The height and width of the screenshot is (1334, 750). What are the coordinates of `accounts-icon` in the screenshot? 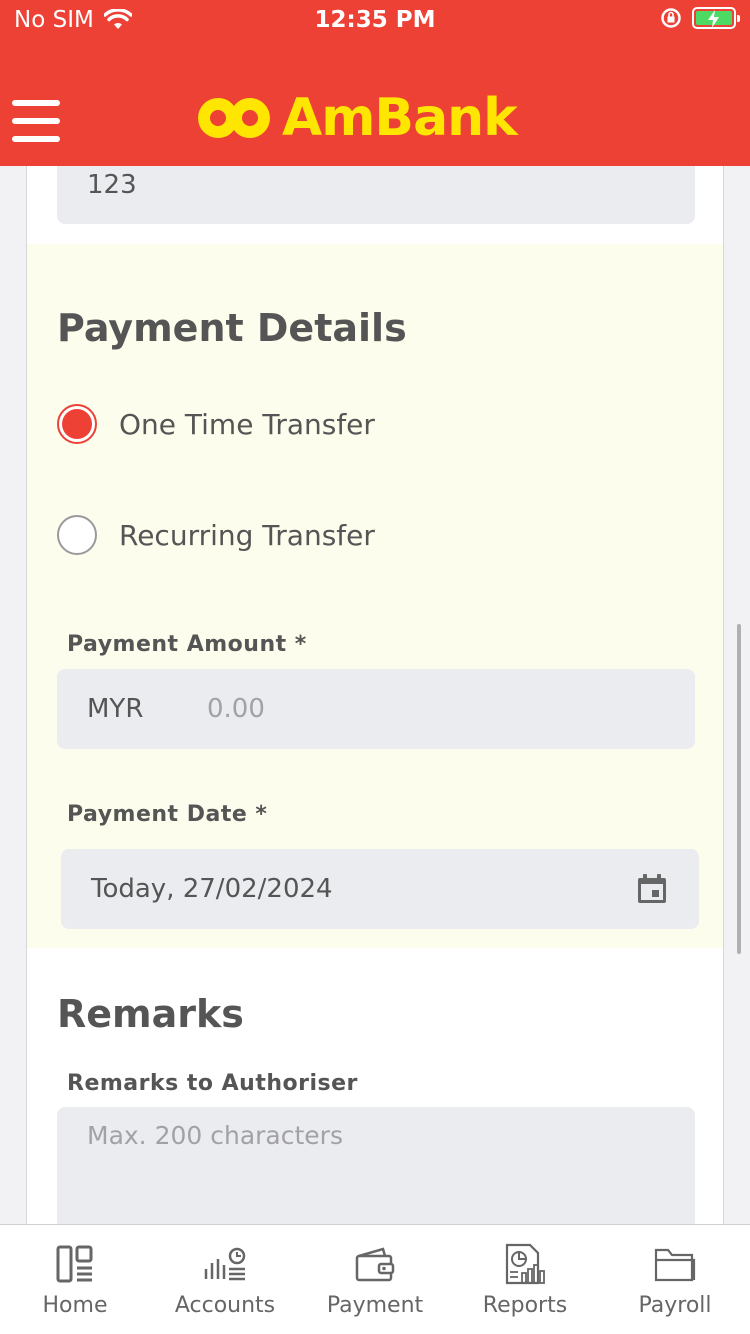 It's located at (225, 1264).